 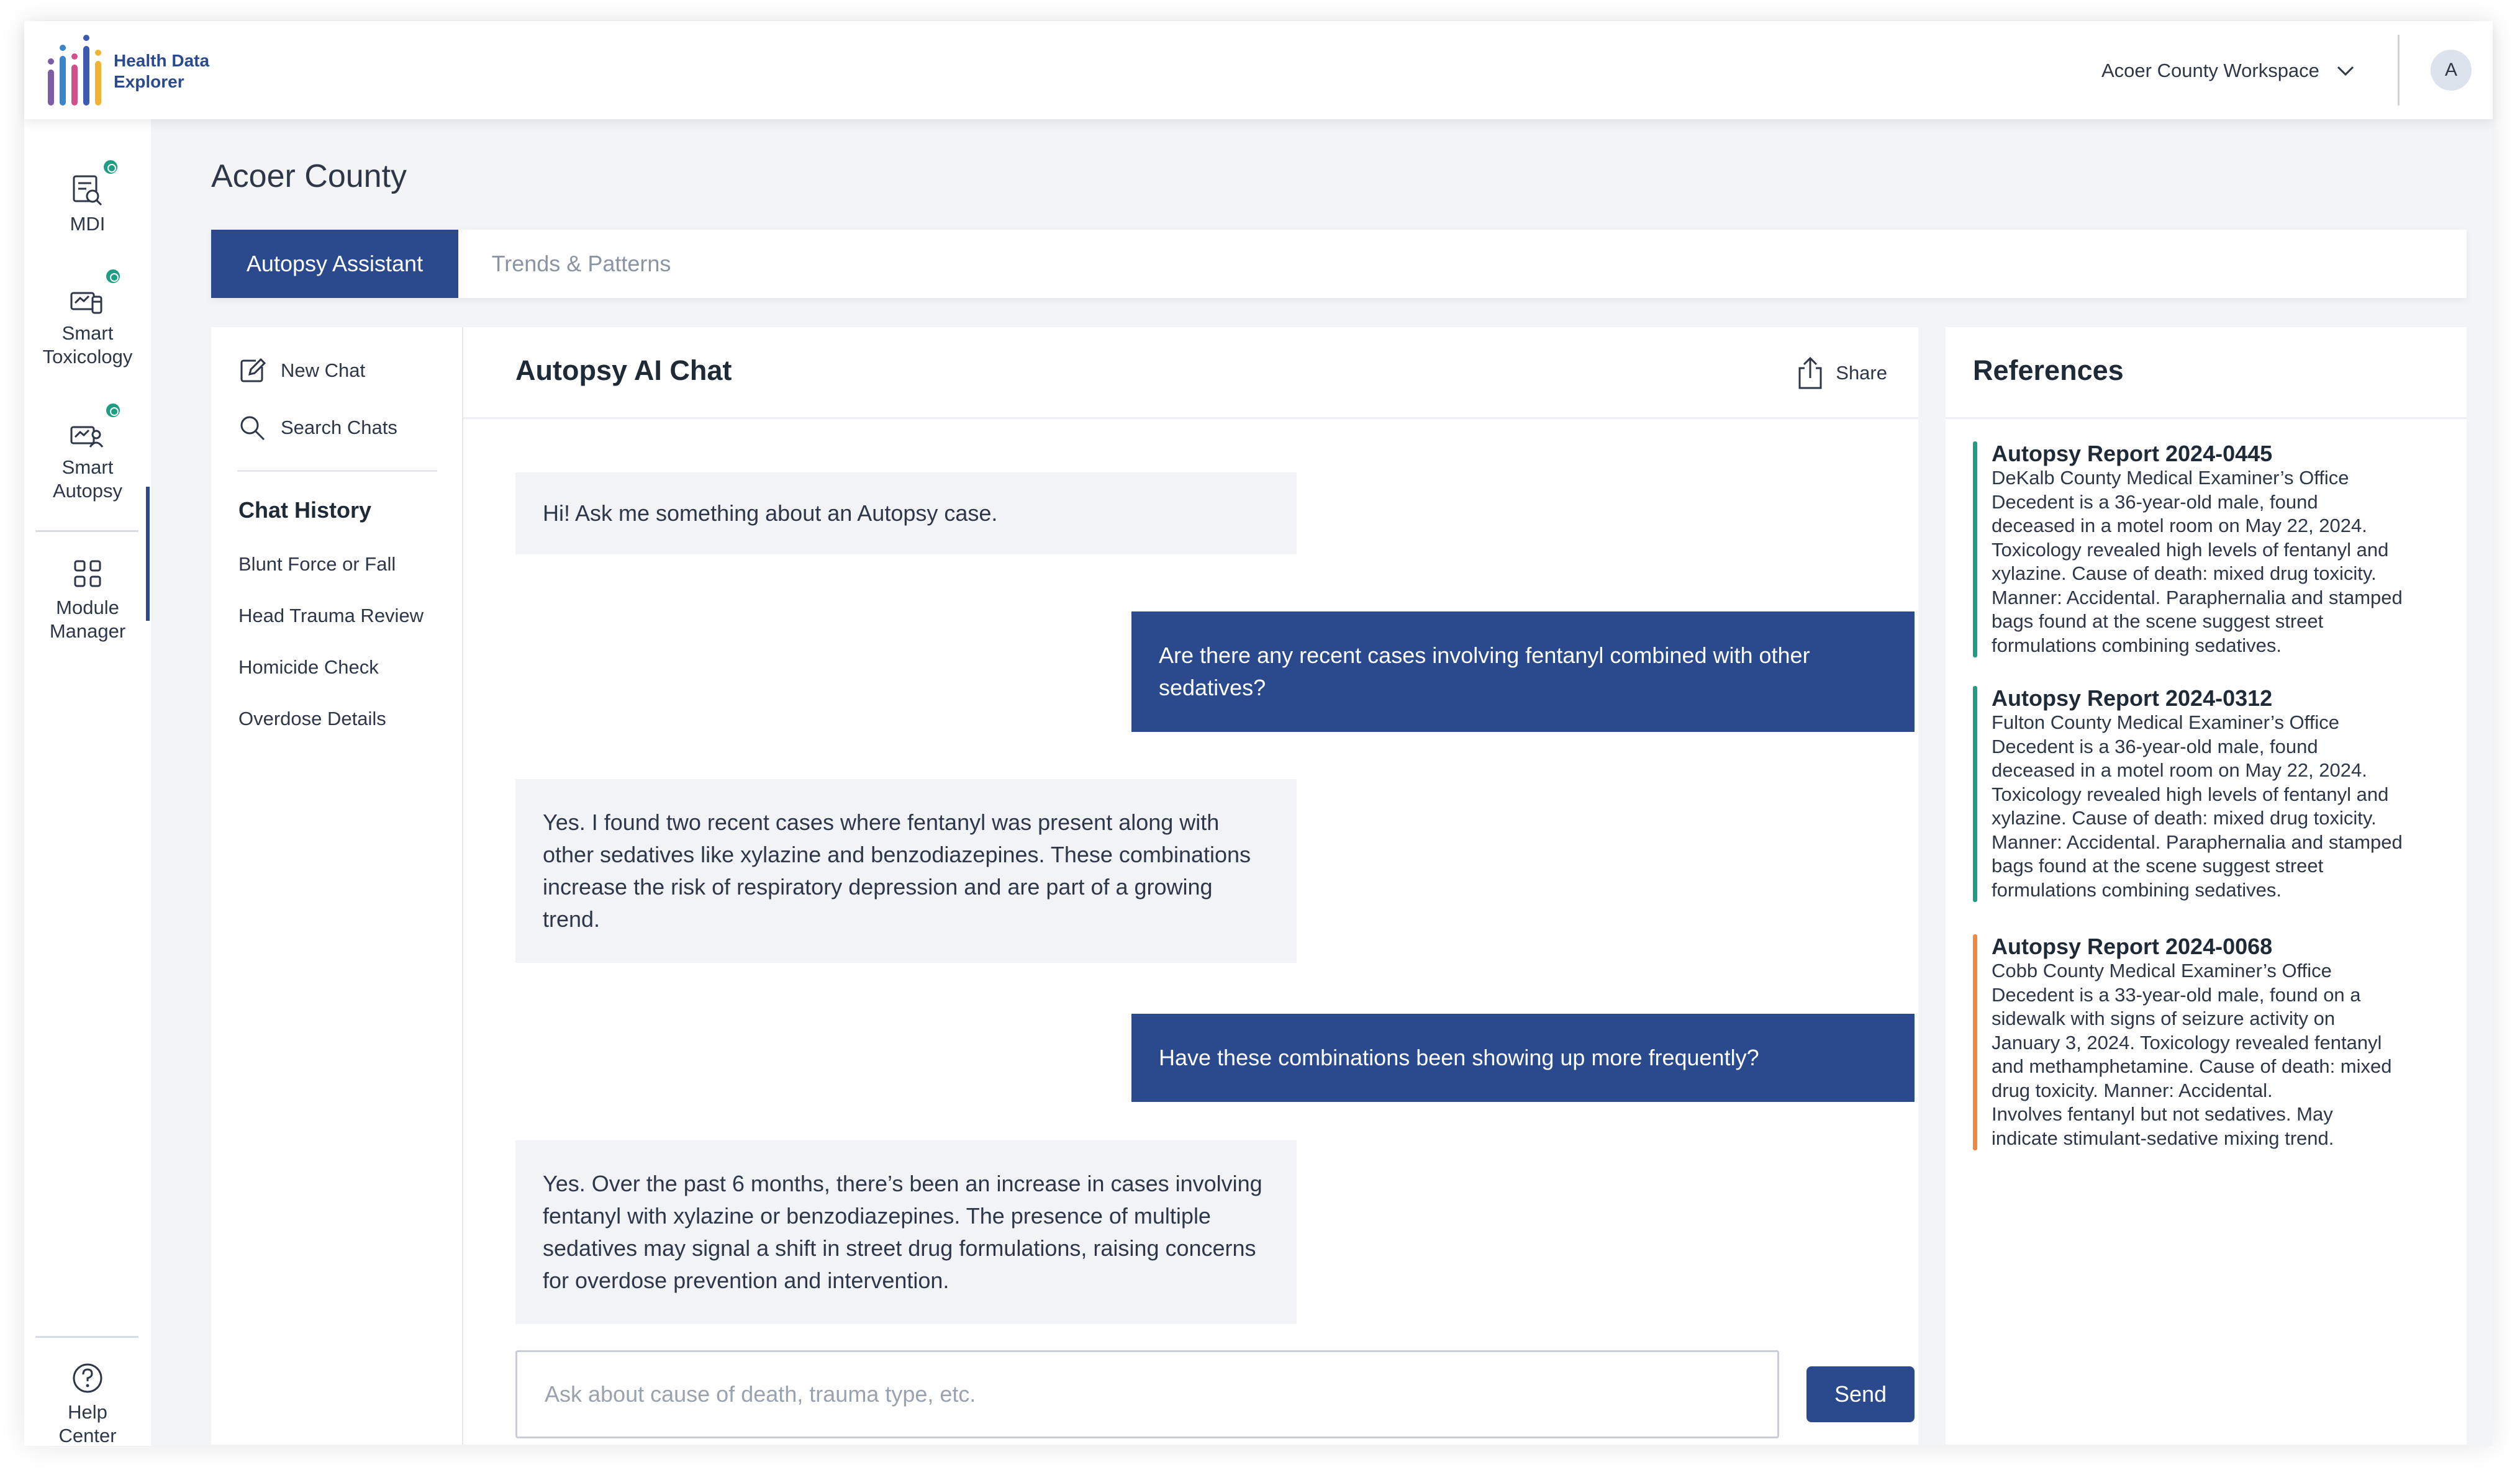 What do you see at coordinates (253, 428) in the screenshot?
I see `search-icon` at bounding box center [253, 428].